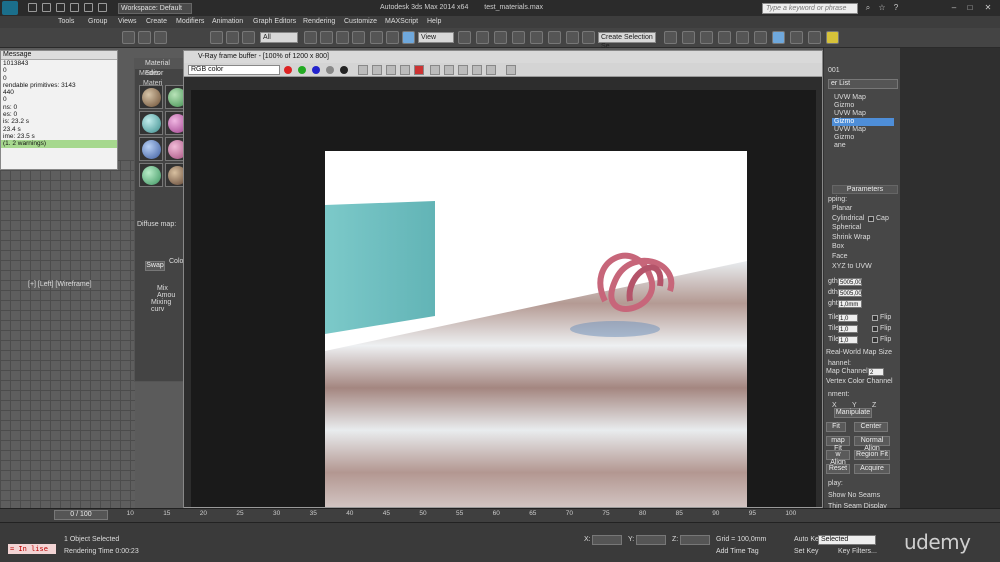  I want to click on duplicate-to-max-fb-icon, so click(405, 70).